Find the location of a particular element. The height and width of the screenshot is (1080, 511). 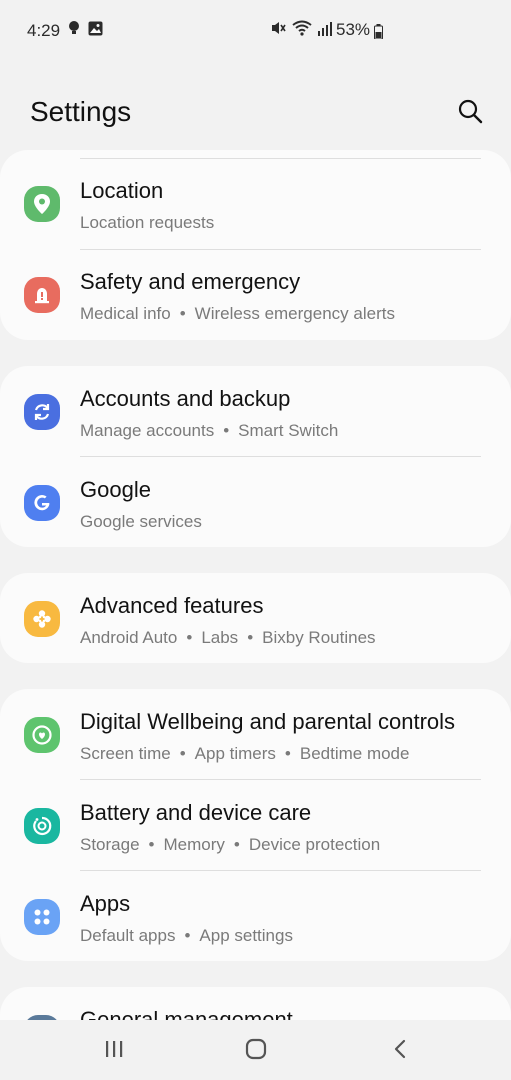

device-care-icon is located at coordinates (42, 826).